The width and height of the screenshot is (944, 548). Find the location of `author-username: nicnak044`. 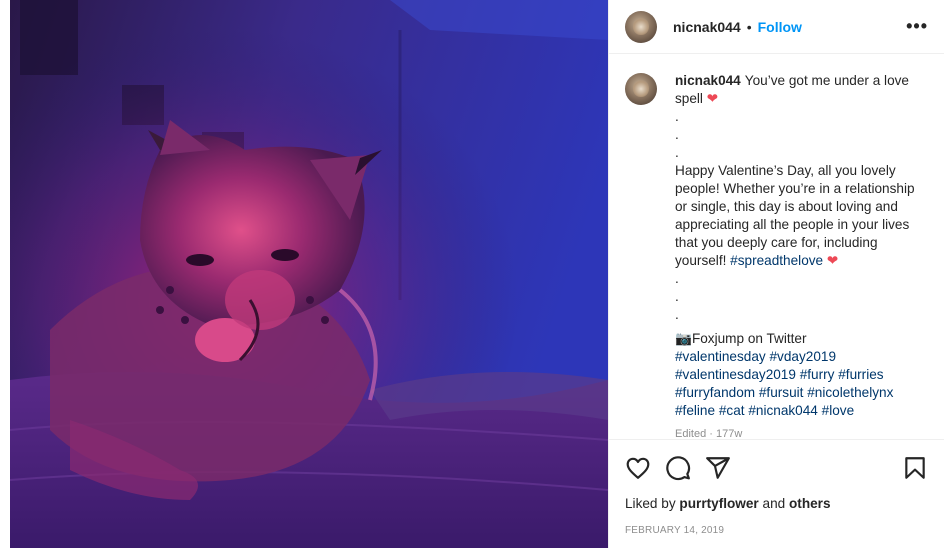

author-username: nicnak044 is located at coordinates (707, 27).